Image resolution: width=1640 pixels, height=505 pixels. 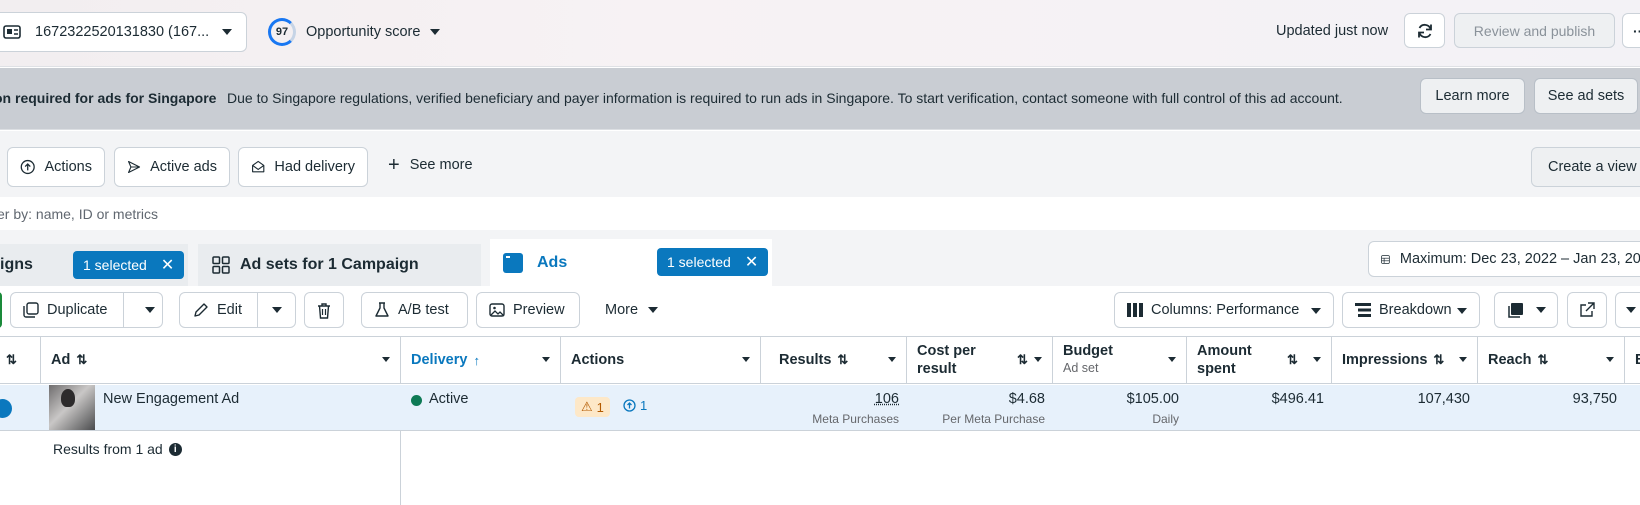 I want to click on warning-icon: ⚠, so click(x=587, y=407).